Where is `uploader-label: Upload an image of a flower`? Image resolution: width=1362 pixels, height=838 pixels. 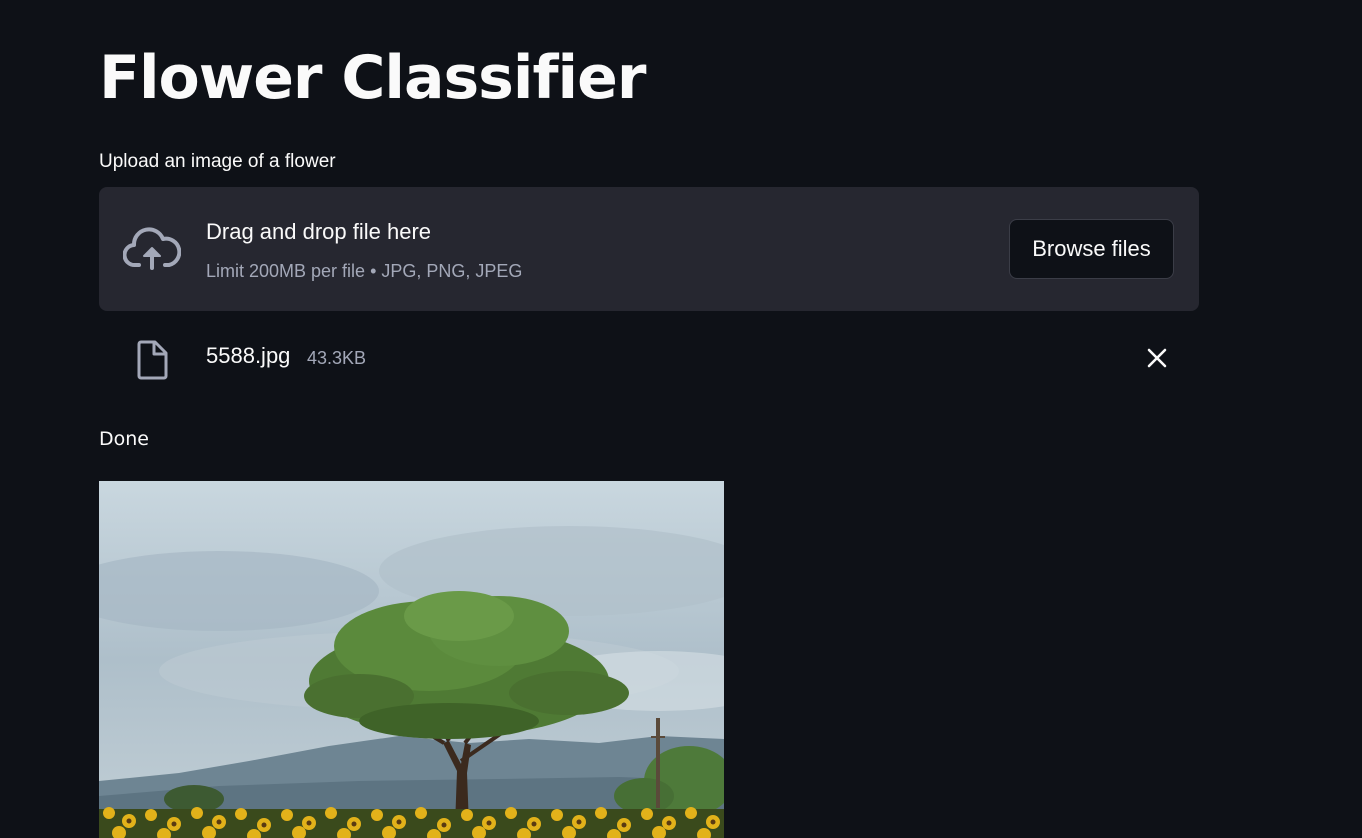 uploader-label: Upload an image of a flower is located at coordinates (217, 161).